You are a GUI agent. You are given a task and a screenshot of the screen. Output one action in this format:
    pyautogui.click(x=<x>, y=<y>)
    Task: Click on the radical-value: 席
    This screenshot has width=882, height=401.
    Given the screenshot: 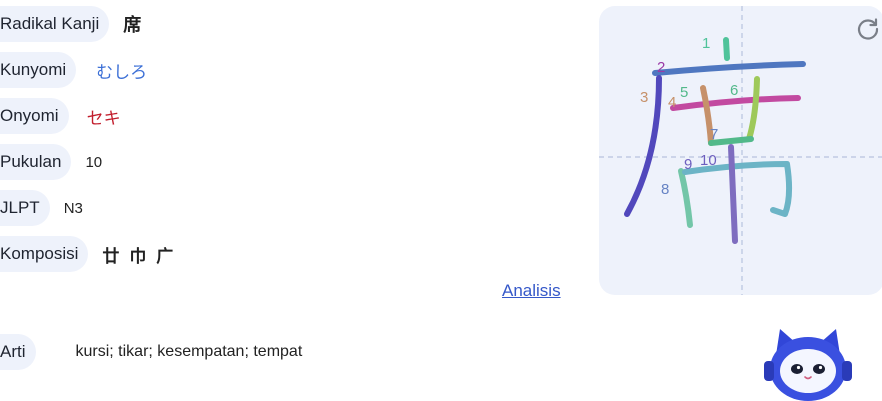 What is the action you would take?
    pyautogui.click(x=132, y=25)
    